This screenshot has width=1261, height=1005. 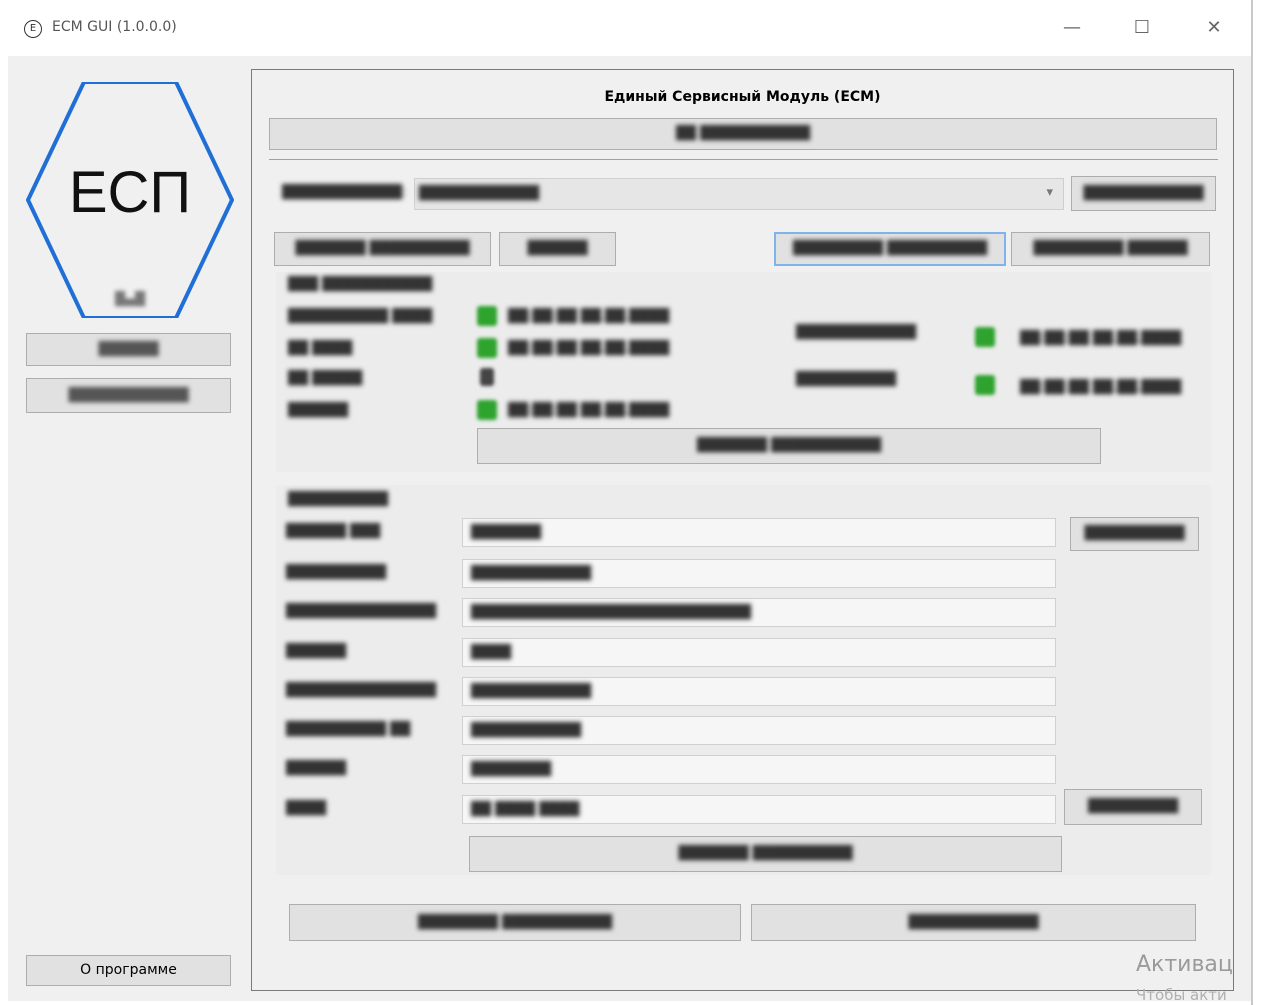 I want to click on bottom-button-2: █████████████, so click(x=973, y=922).